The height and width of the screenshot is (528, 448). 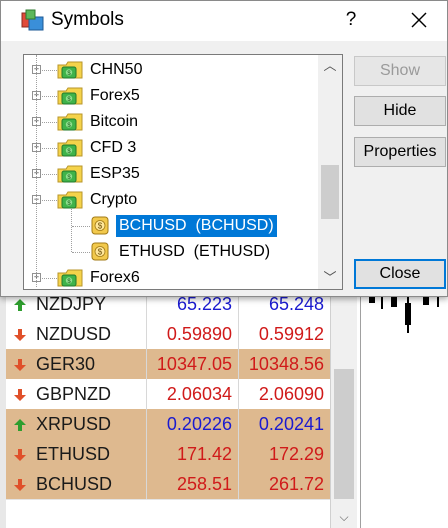 What do you see at coordinates (73, 454) in the screenshot?
I see `symbol-cell: ETHUSD` at bounding box center [73, 454].